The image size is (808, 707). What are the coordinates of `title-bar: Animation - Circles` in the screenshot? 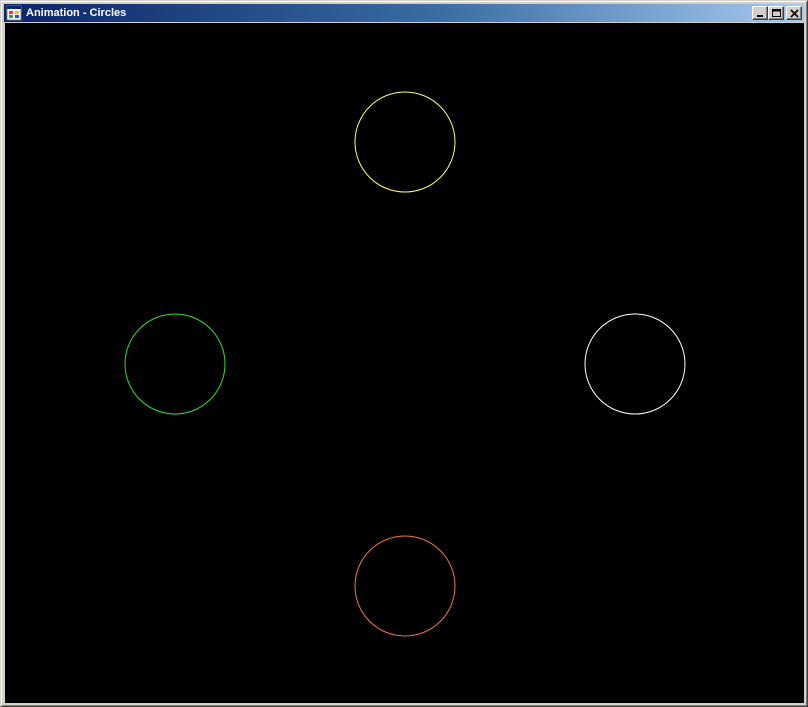 It's located at (404, 13).